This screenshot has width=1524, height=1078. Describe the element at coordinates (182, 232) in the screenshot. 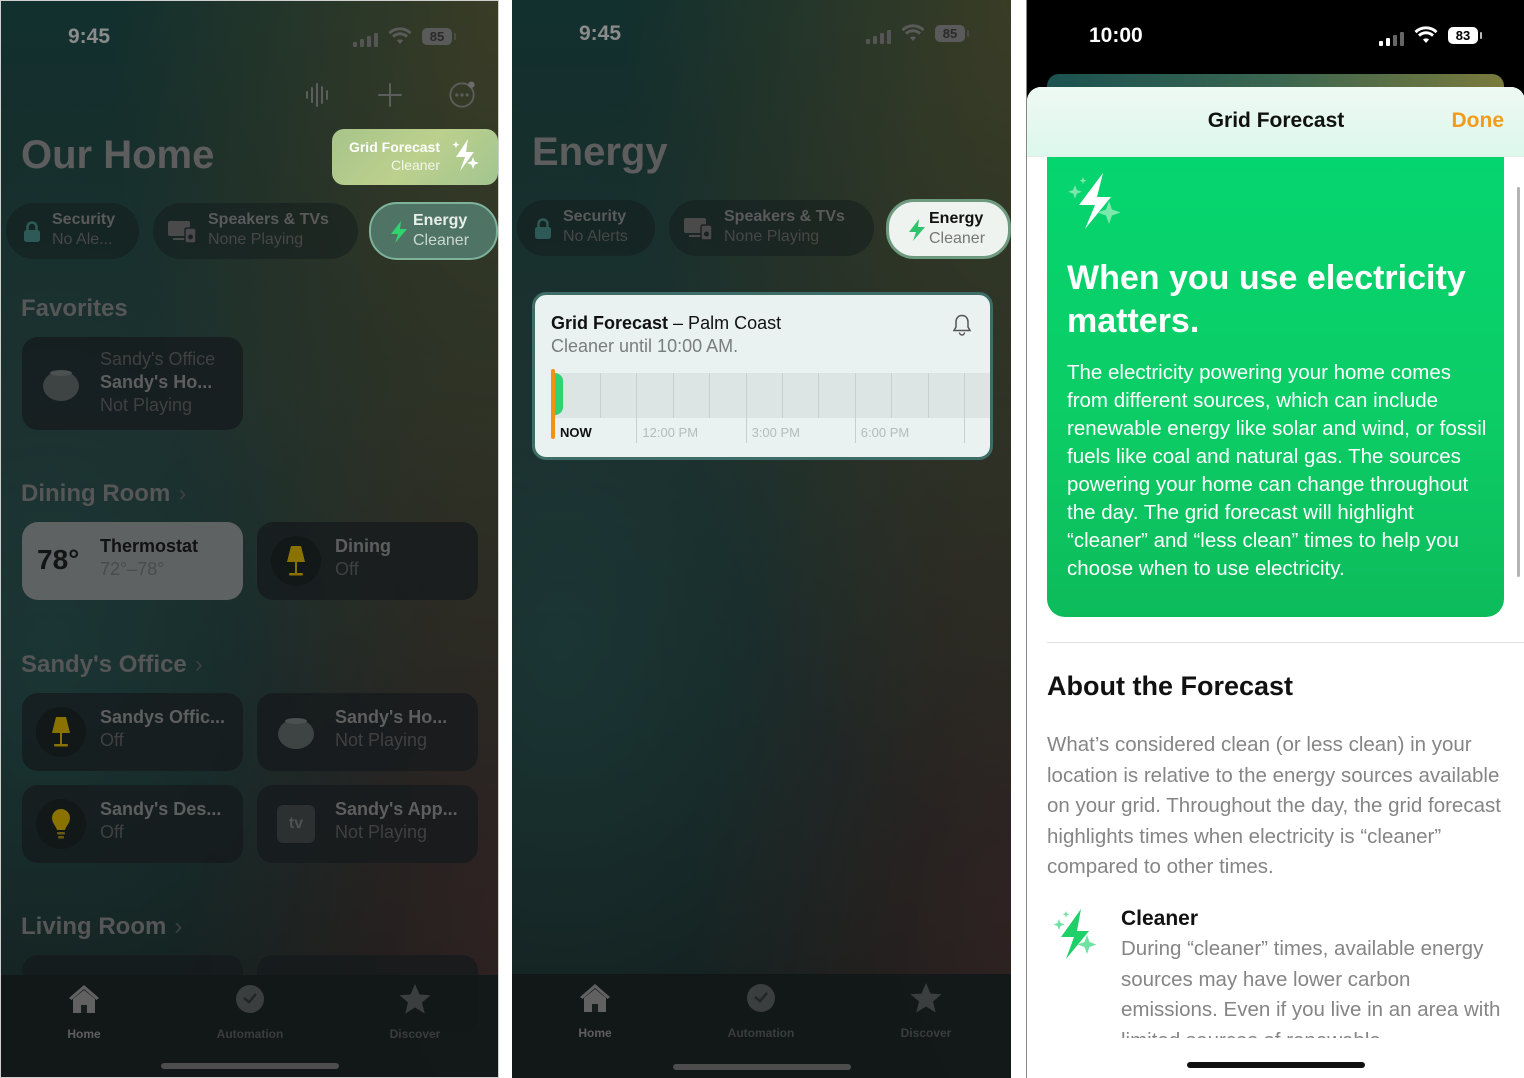

I see `speakers-tv-icon` at that location.